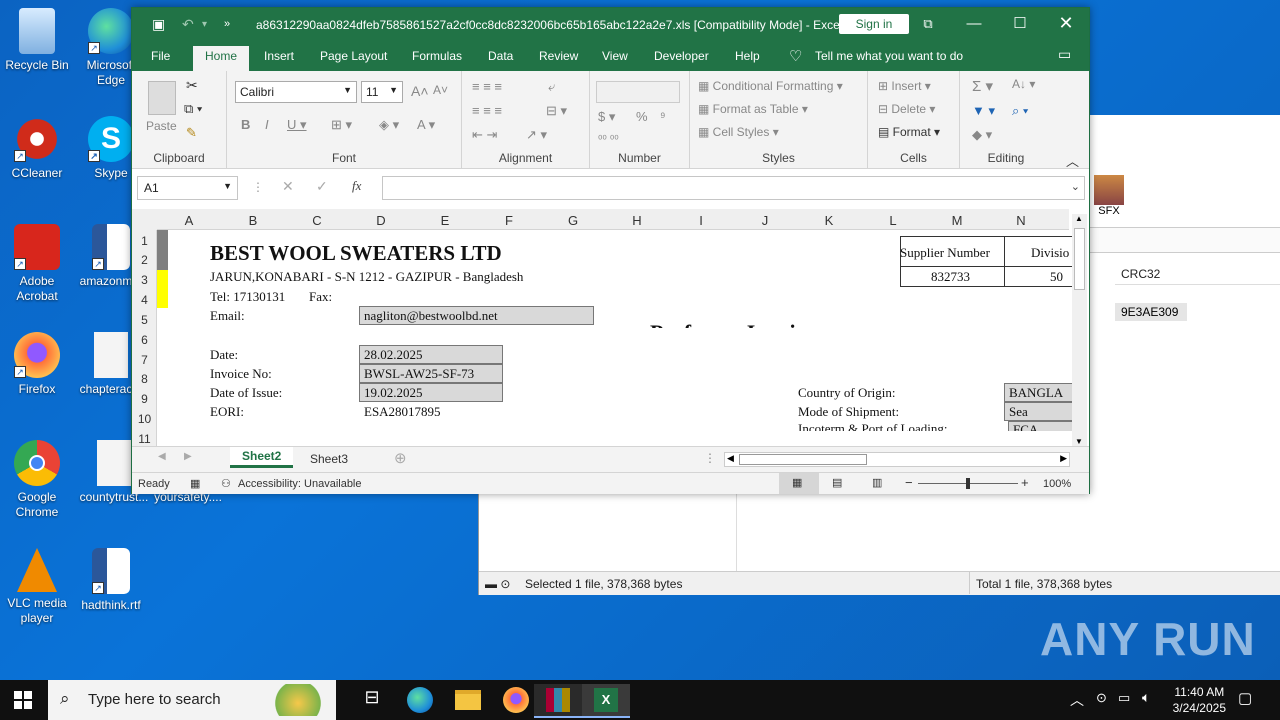 The width and height of the screenshot is (1280, 720). I want to click on align-left-icon: ≡ ≡ ≡, so click(487, 110).